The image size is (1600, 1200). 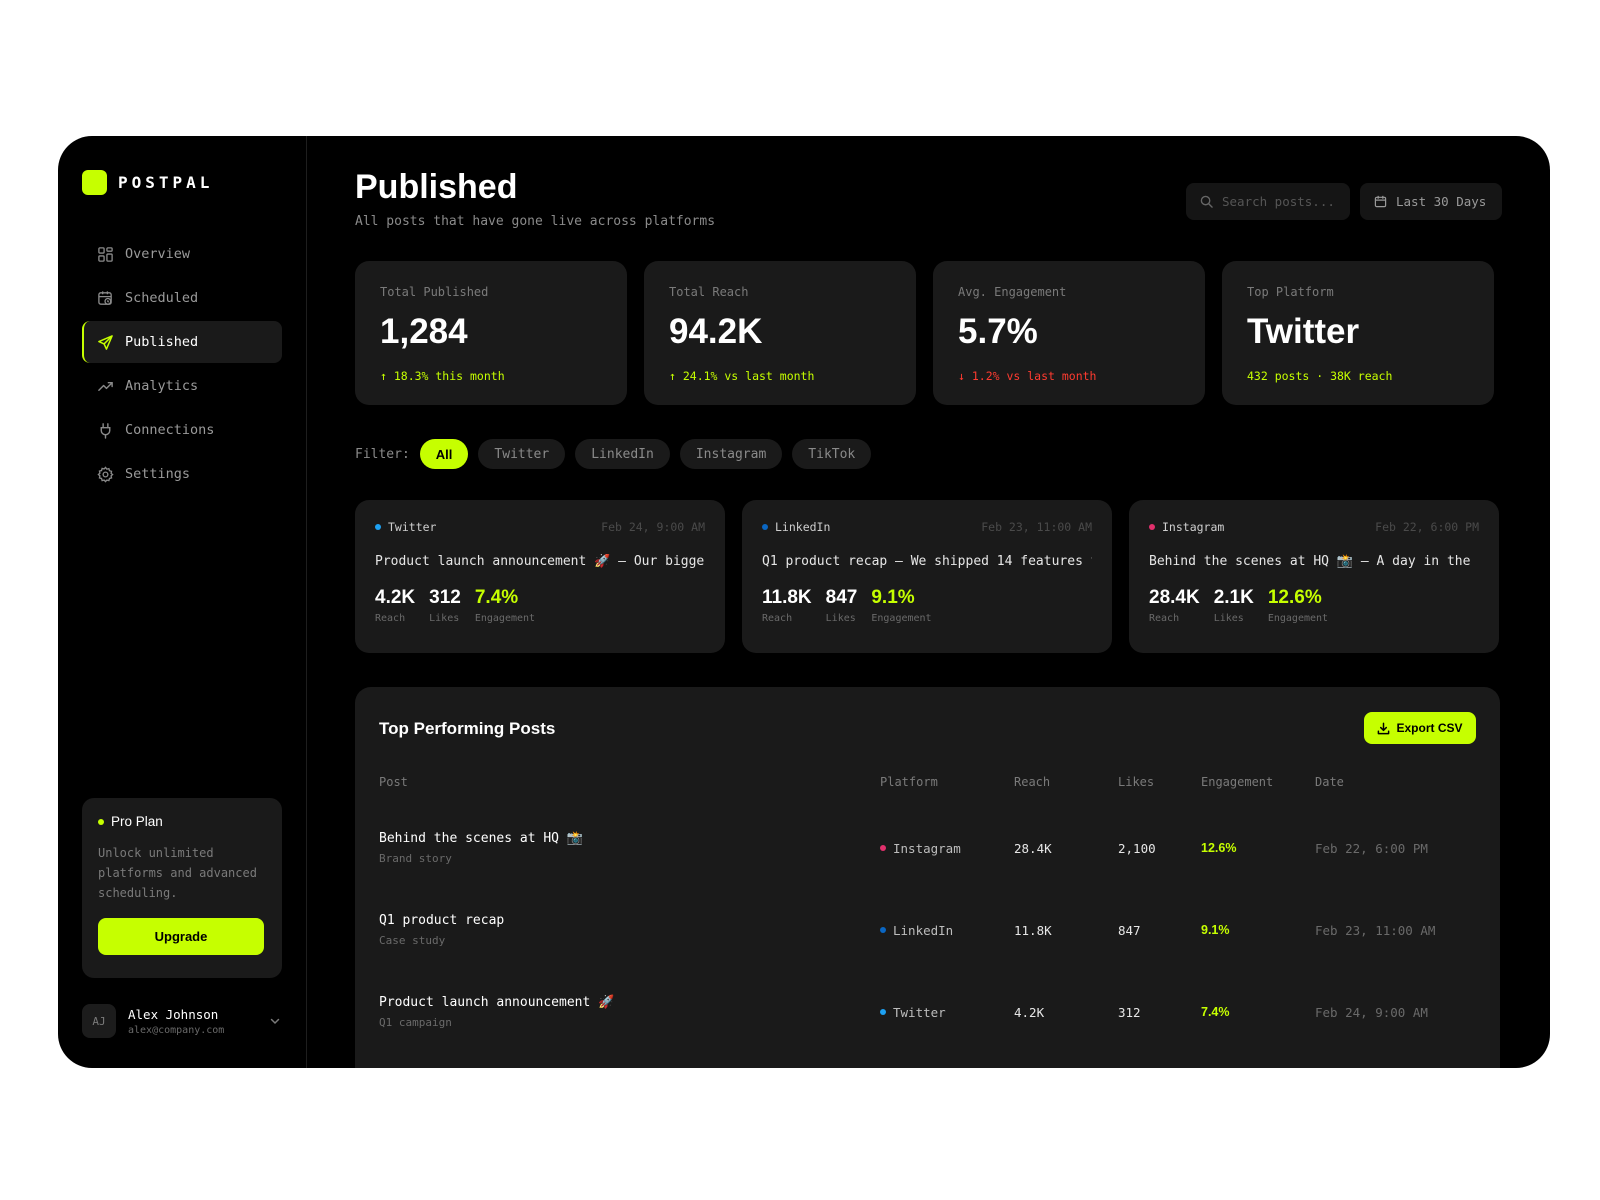 I want to click on column-header: Engagement, so click(x=1258, y=782).